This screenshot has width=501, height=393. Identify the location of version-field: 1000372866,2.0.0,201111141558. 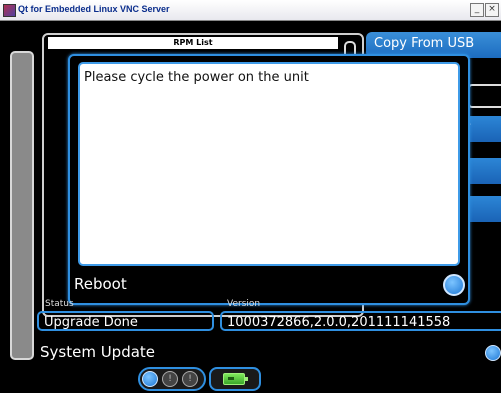
(360, 321).